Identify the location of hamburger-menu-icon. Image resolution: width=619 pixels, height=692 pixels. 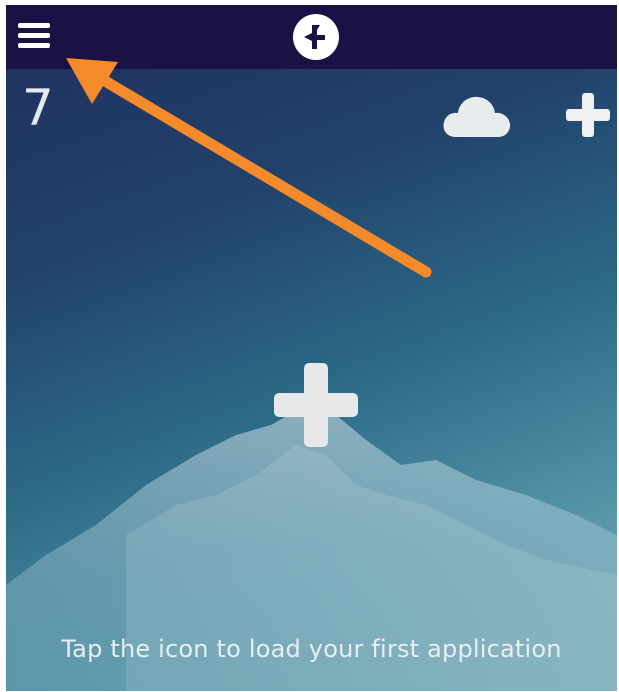
(36, 36).